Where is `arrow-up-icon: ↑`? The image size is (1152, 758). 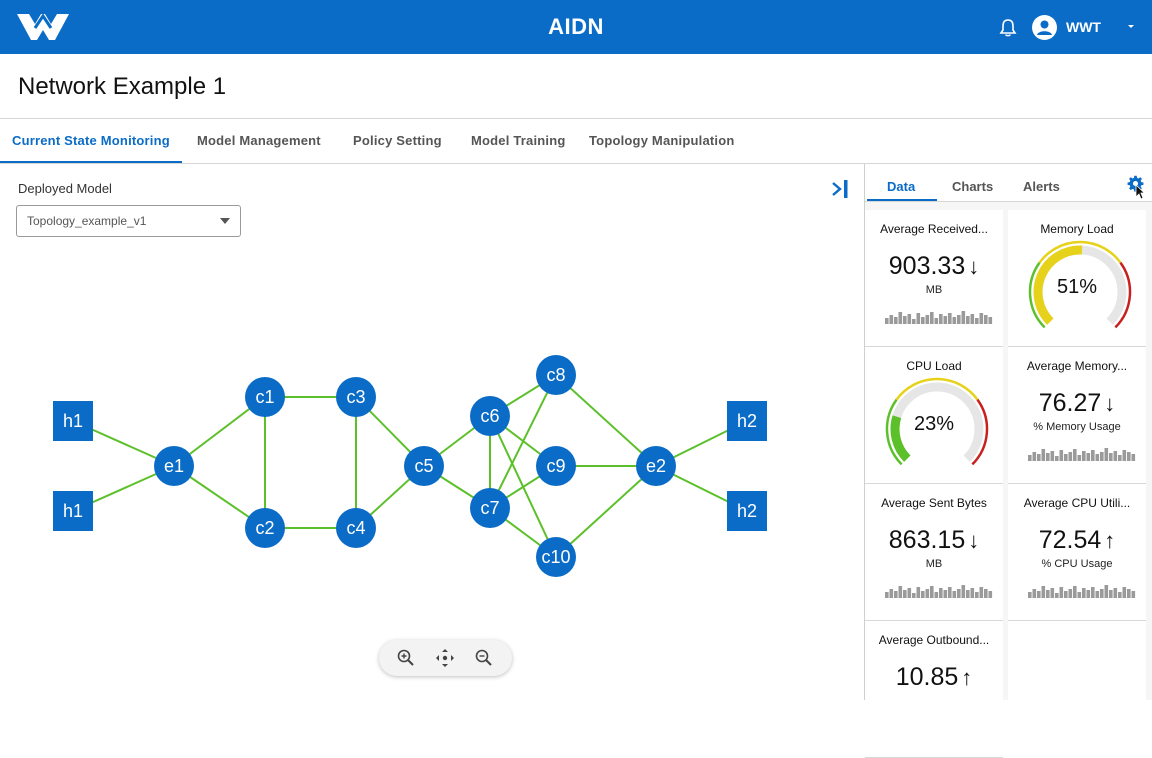
arrow-up-icon: ↑ is located at coordinates (1110, 540).